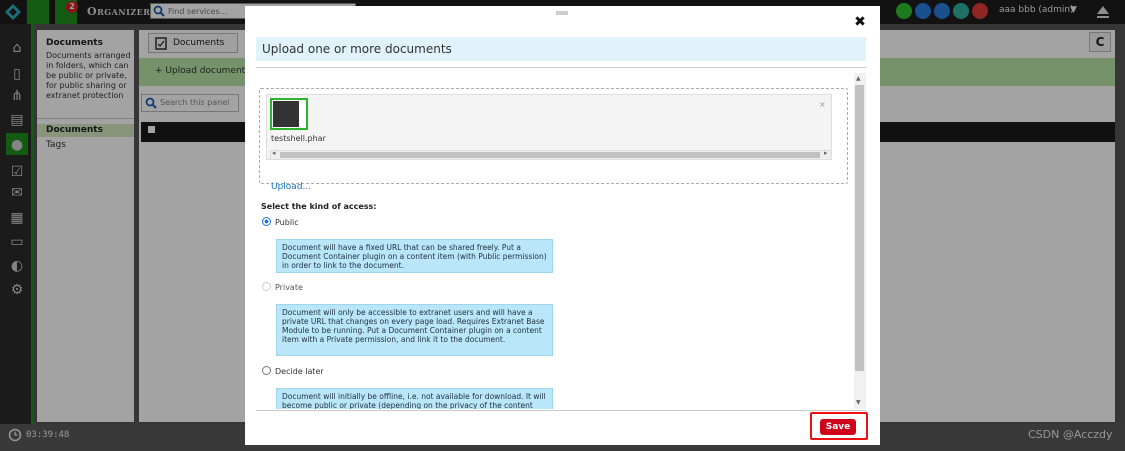 This screenshot has height=451, width=1125. I want to click on dialog-title-bar: Upload one or more documents, so click(561, 49).